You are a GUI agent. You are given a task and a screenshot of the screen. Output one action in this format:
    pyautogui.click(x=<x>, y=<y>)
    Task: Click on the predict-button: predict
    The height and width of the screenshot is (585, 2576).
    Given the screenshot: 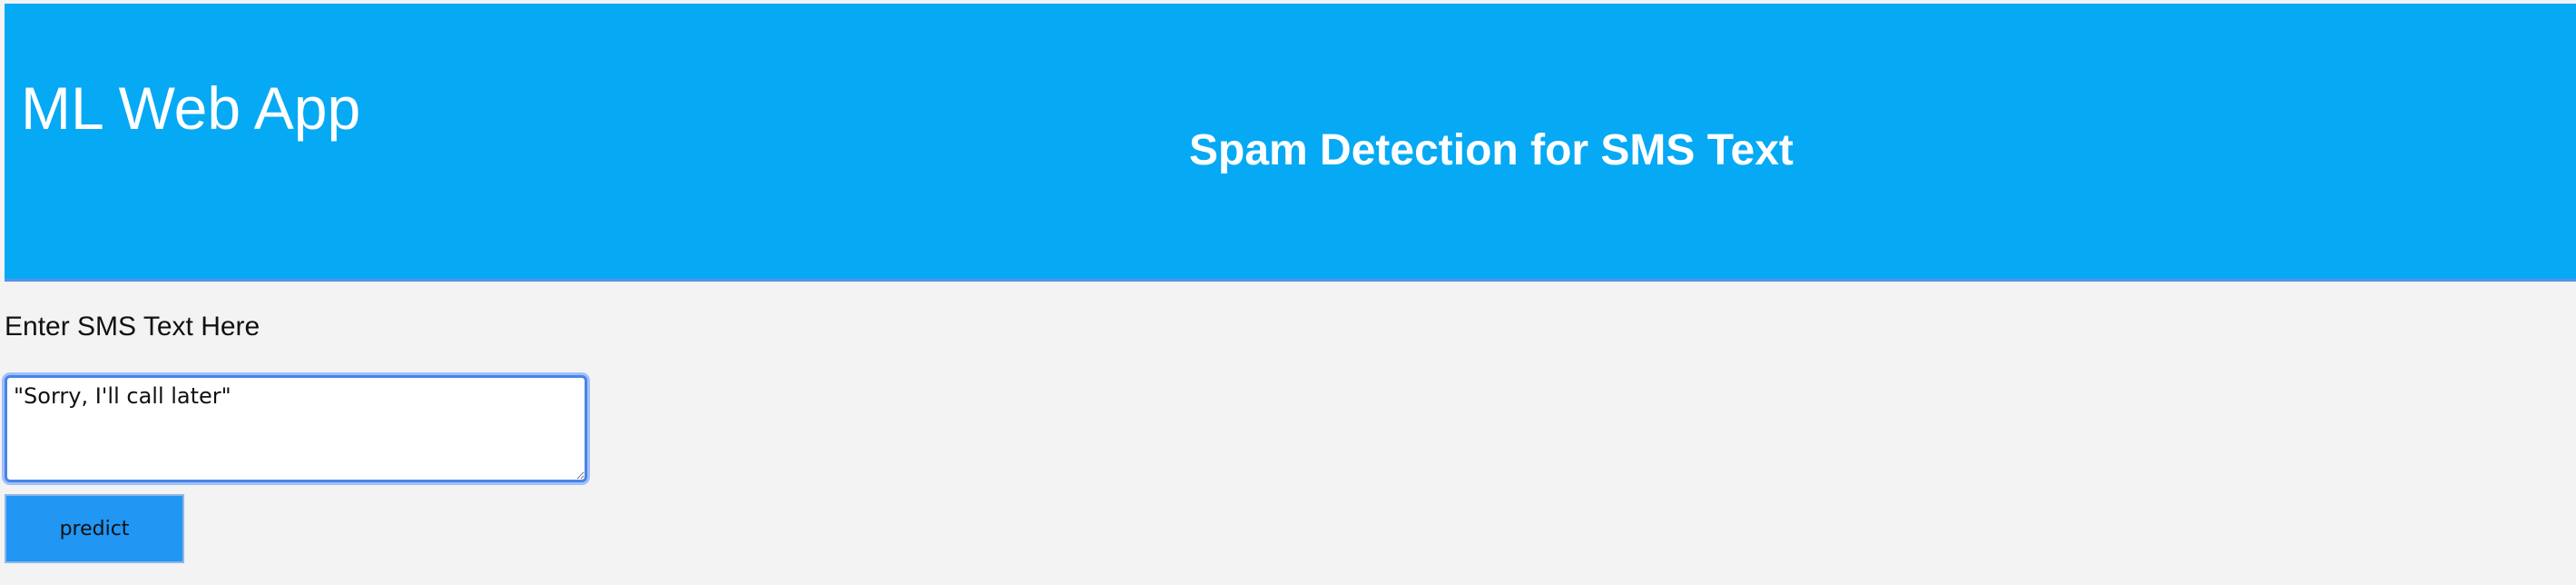 What is the action you would take?
    pyautogui.click(x=94, y=528)
    